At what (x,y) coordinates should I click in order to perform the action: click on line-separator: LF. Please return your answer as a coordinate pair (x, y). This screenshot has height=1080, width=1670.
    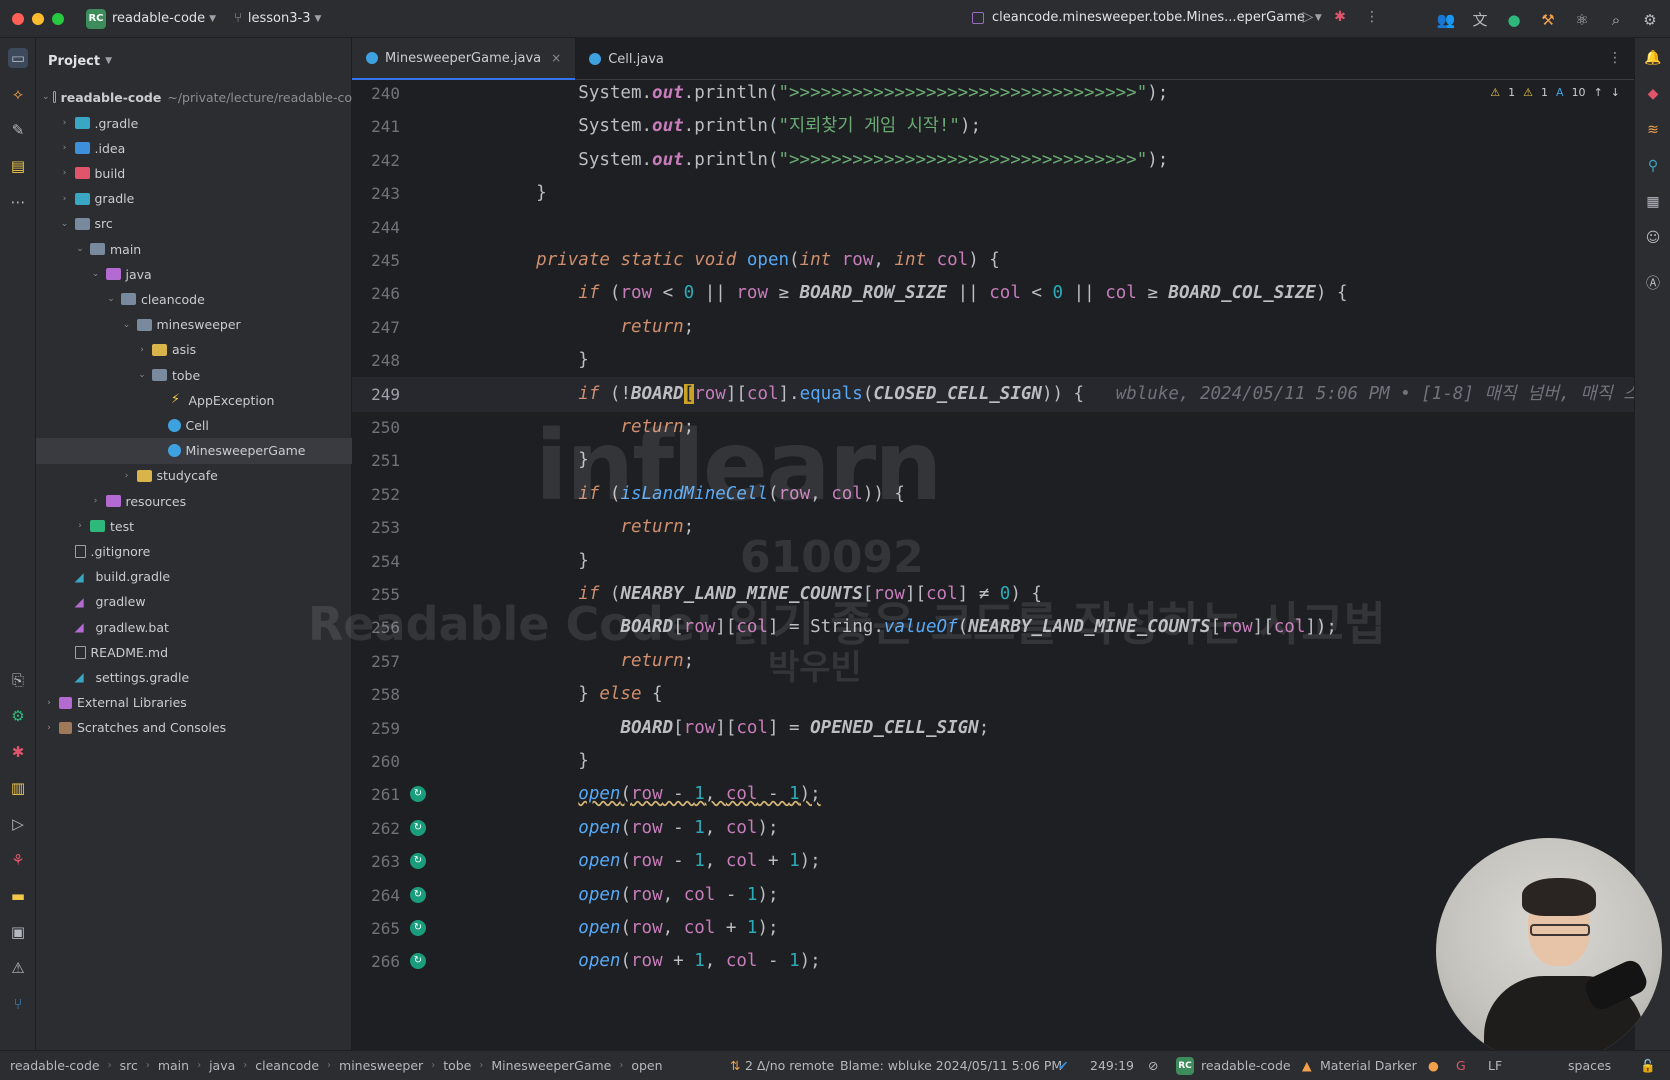
    Looking at the image, I should click on (1495, 1065).